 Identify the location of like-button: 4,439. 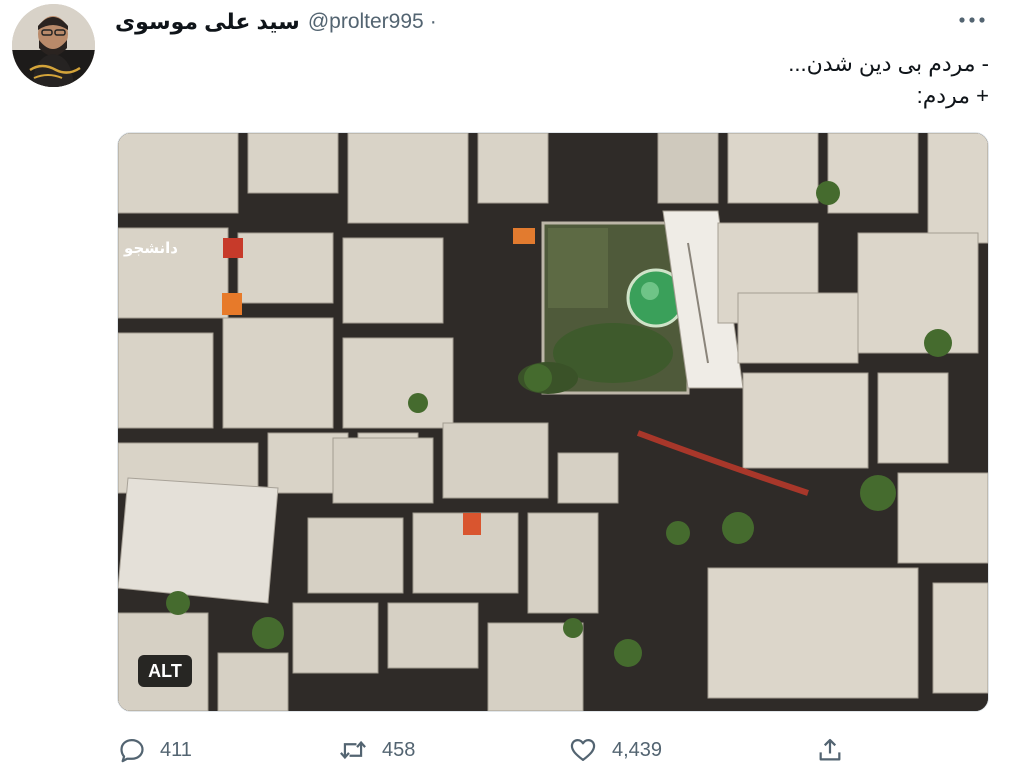
(615, 750).